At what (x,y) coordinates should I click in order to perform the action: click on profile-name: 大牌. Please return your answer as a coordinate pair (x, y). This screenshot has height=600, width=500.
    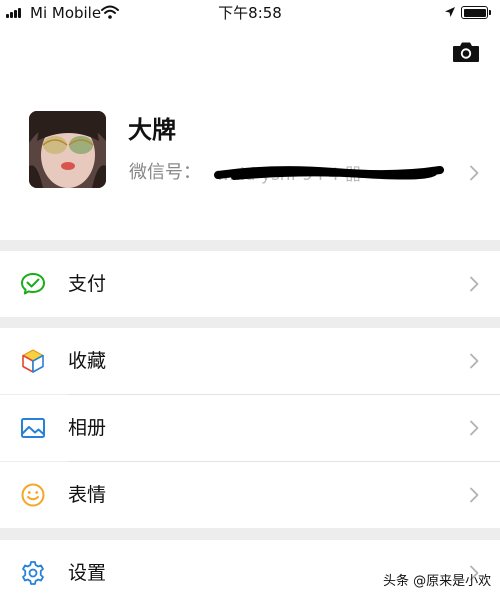
    Looking at the image, I should click on (152, 130).